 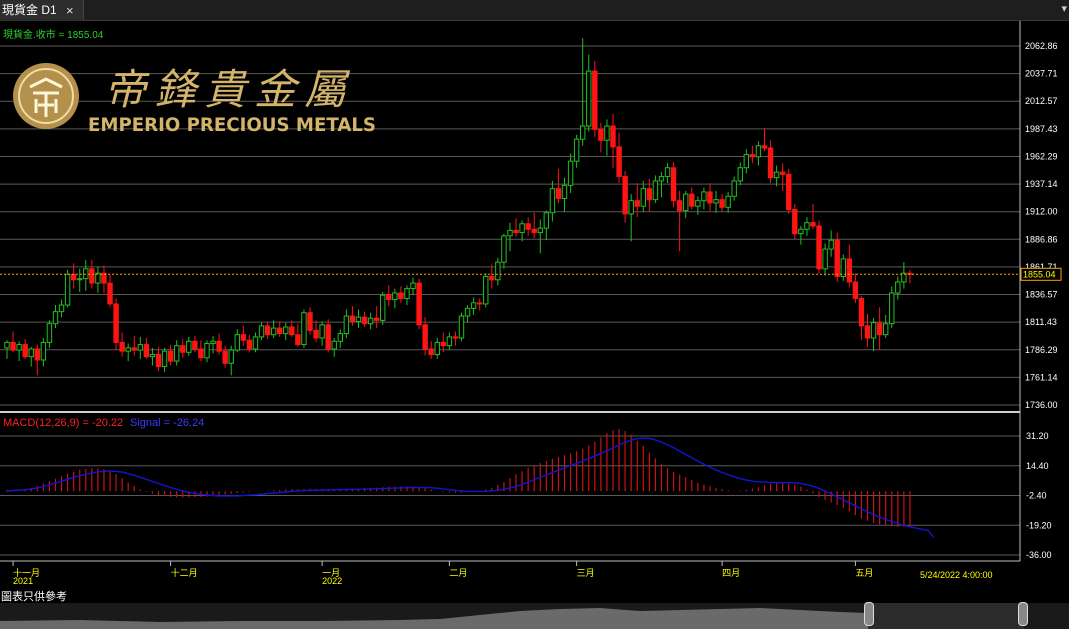 I want to click on time-axis-label: 四月, so click(x=731, y=573).